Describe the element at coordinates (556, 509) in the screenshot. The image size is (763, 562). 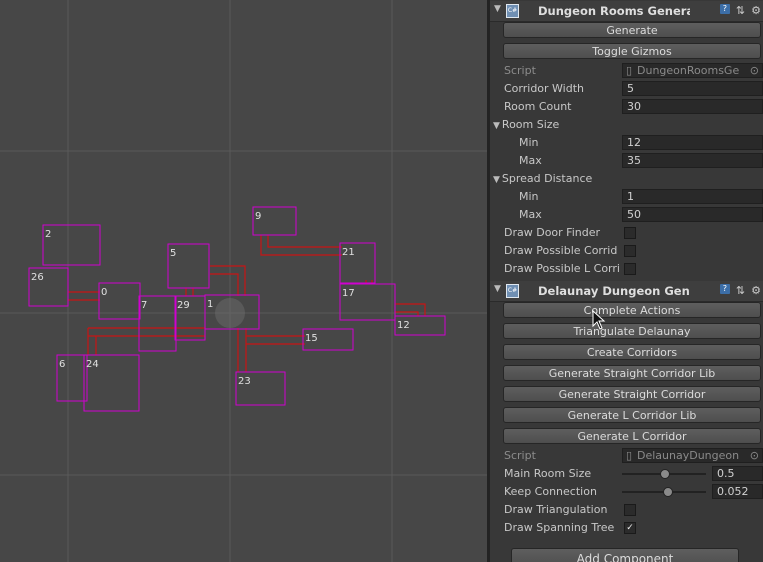
I see `draw-triangulation-label: Draw Triangulation` at that location.